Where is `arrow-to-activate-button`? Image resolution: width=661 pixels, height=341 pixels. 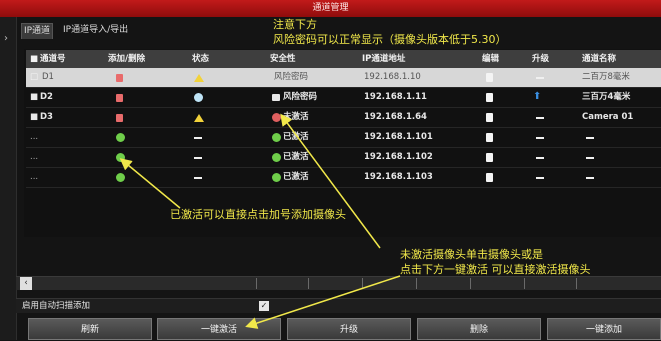
arrow-to-activate-button is located at coordinates (323, 302).